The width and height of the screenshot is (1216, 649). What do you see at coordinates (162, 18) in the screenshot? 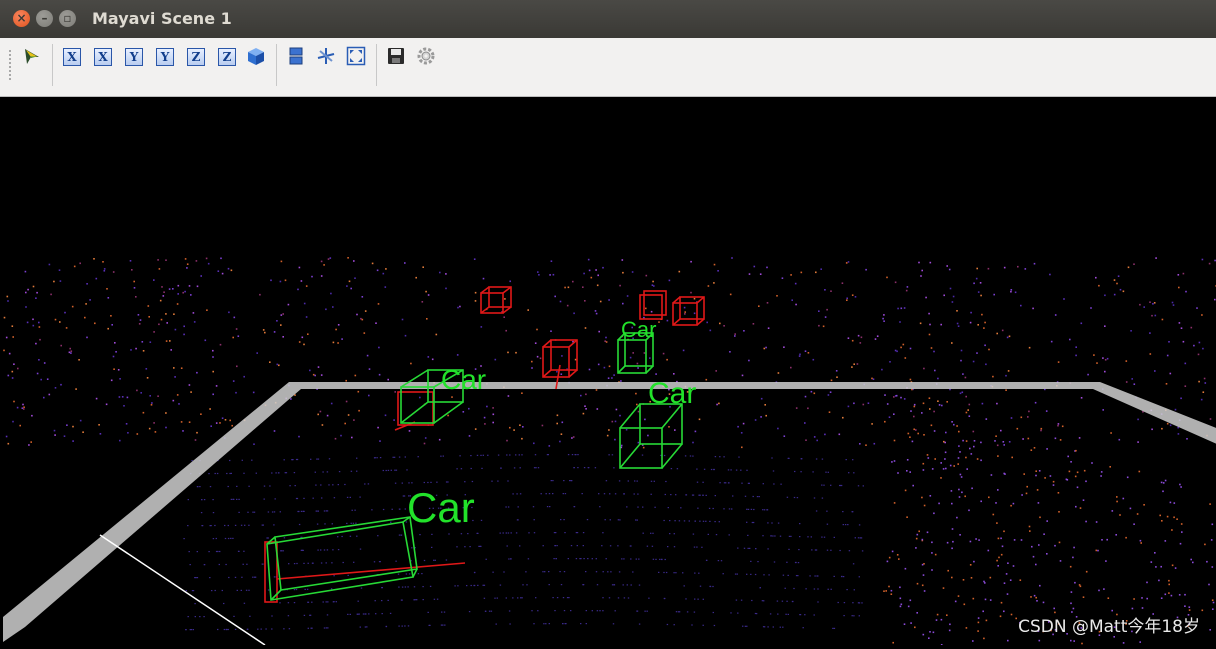
I see `window-title: Mayavi Scene 1` at bounding box center [162, 18].